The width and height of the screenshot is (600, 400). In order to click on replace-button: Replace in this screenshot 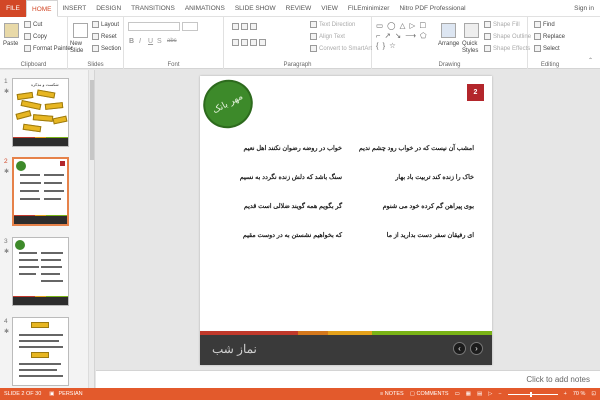, I will do `click(549, 36)`.